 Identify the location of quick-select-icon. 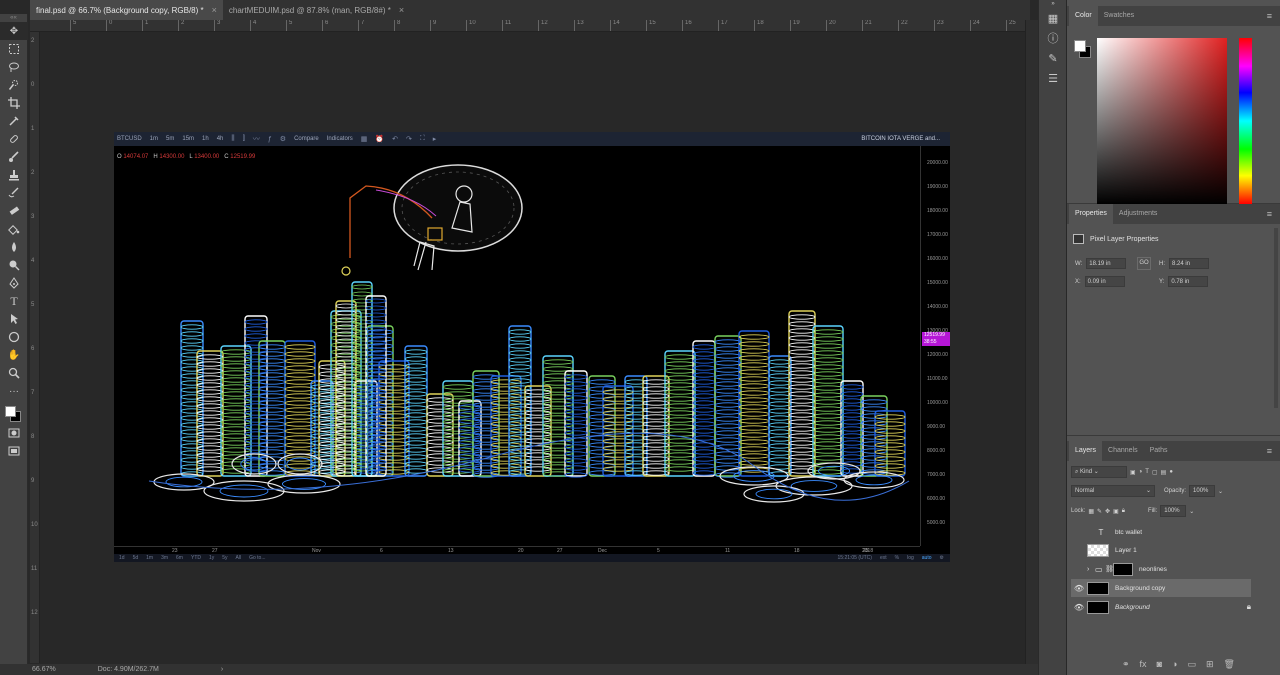
(14, 85).